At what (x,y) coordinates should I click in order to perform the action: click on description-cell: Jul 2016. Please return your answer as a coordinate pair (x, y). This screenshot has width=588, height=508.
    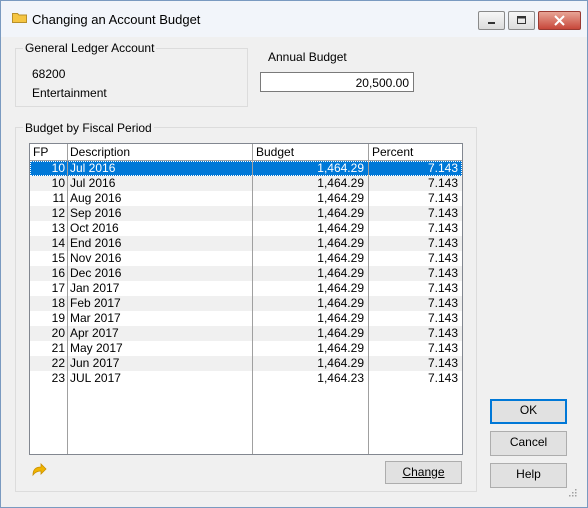
    Looking at the image, I should click on (93, 168).